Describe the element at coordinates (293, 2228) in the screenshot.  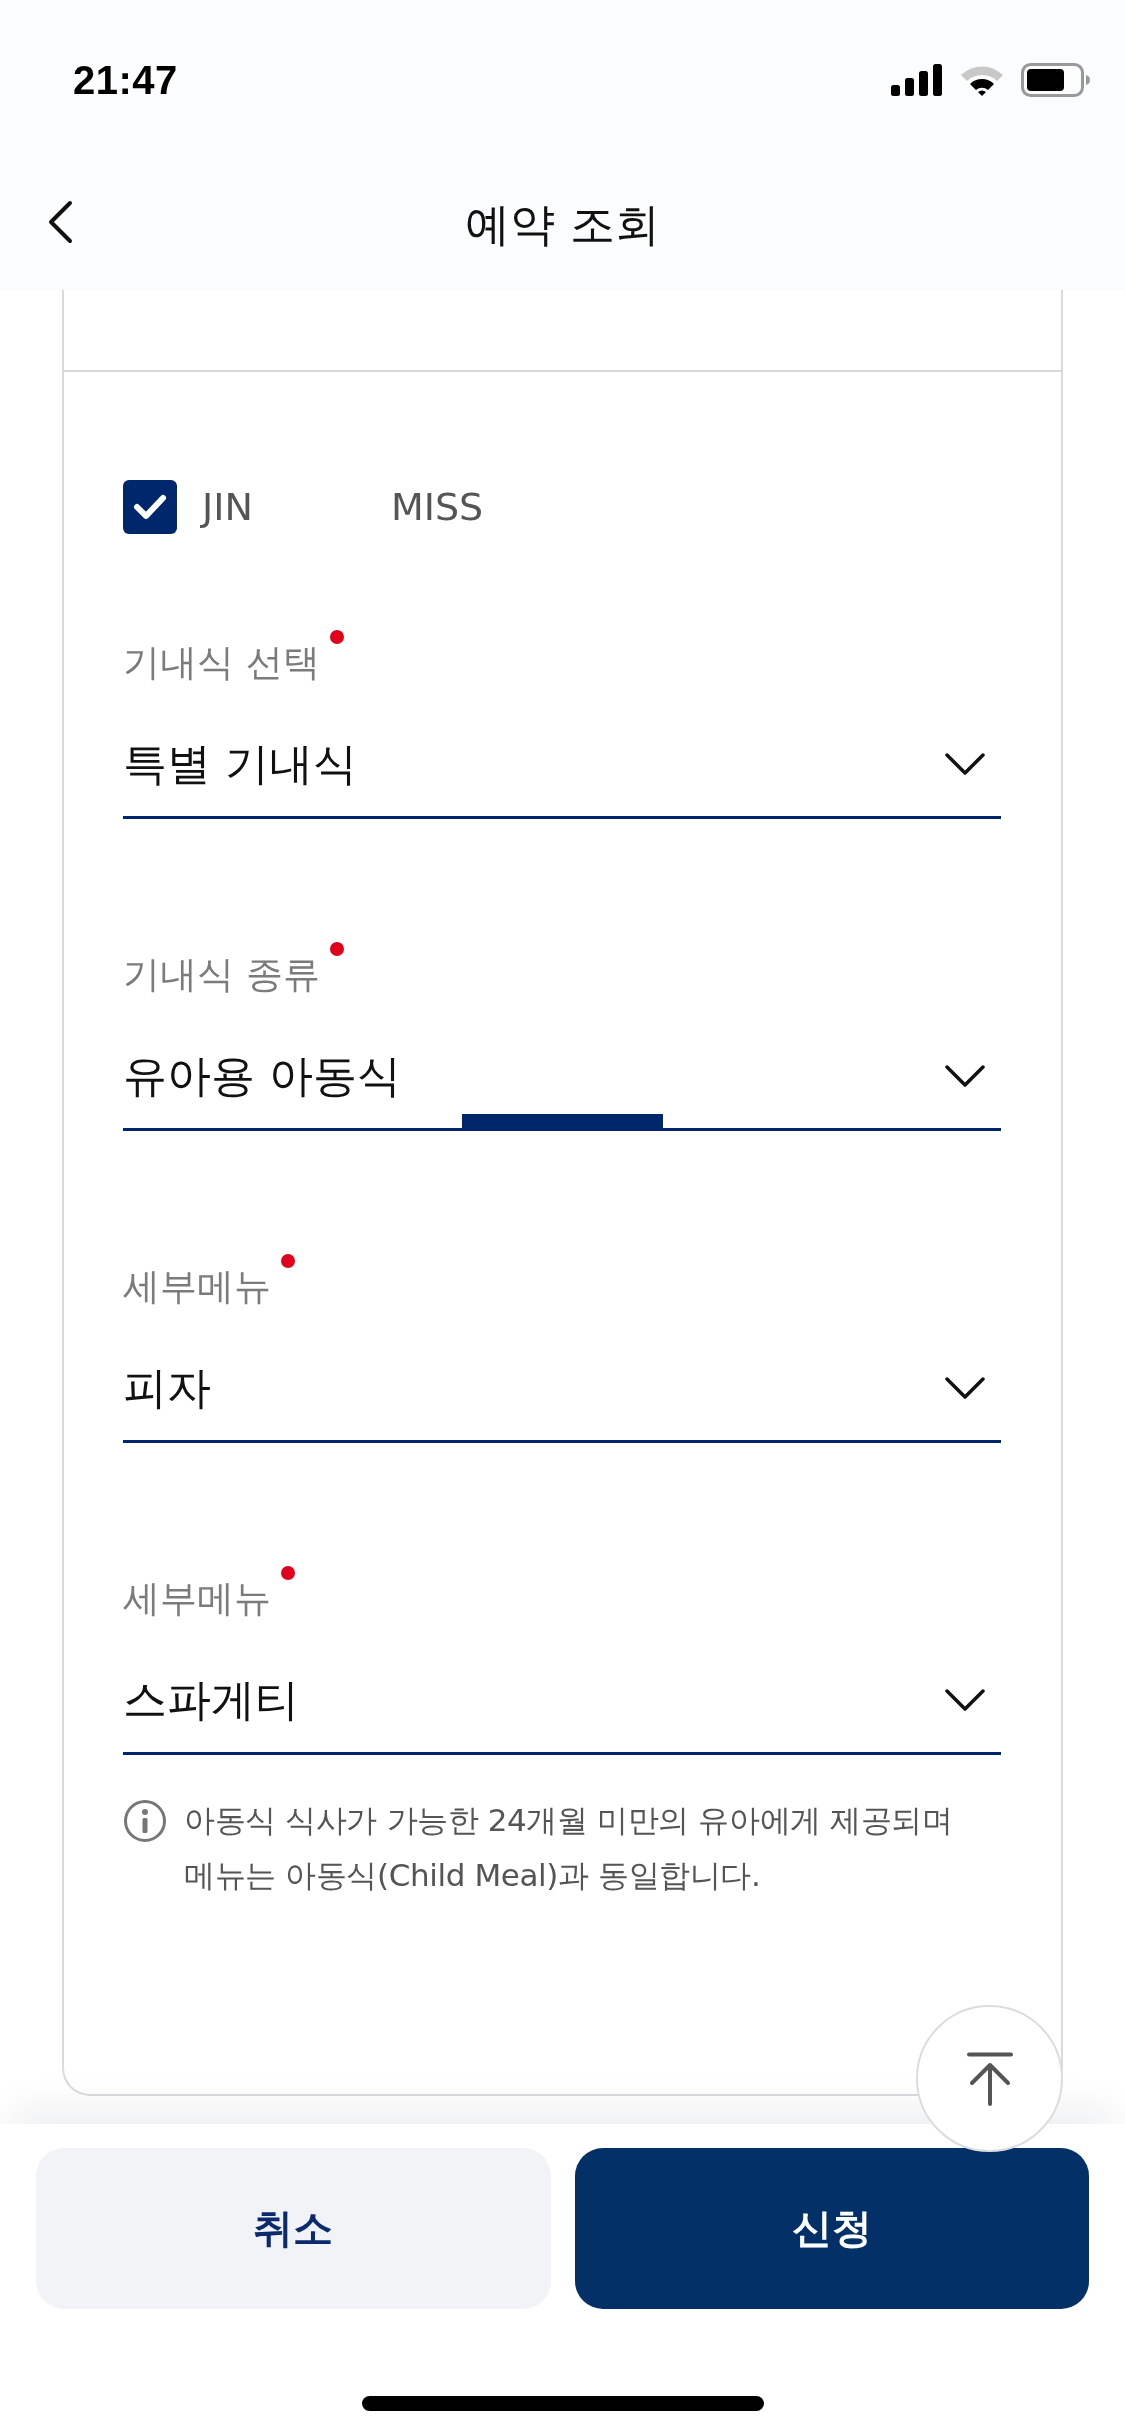
I see `cancel-button: 취소` at that location.